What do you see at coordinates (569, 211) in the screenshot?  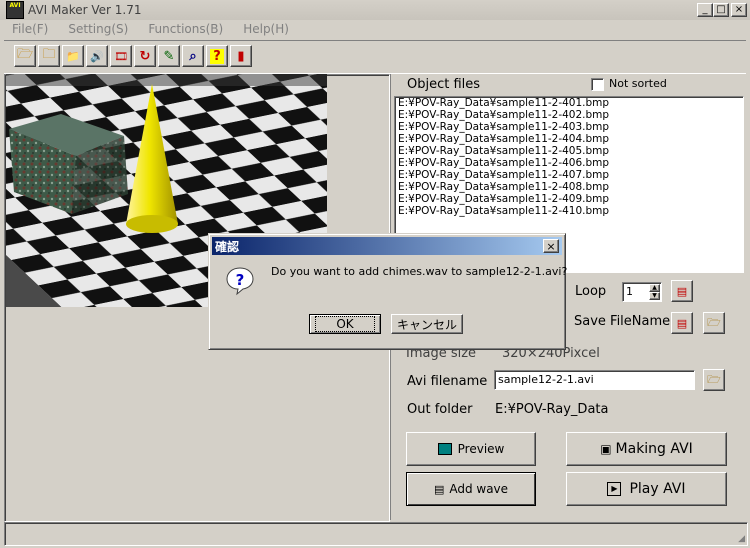 I see `list-item: E:¥POV-Ray_Data¥sample11-2-410.bmp` at bounding box center [569, 211].